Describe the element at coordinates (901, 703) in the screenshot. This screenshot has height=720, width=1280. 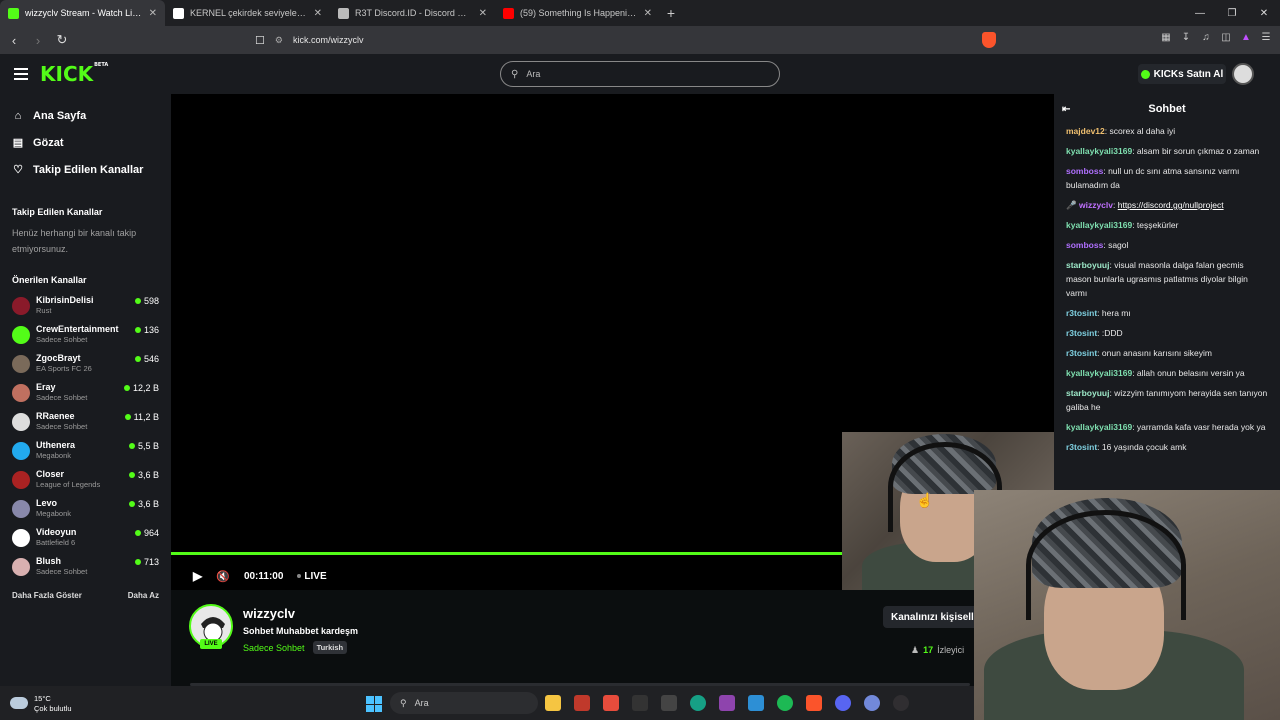
I see `obs-icon` at that location.